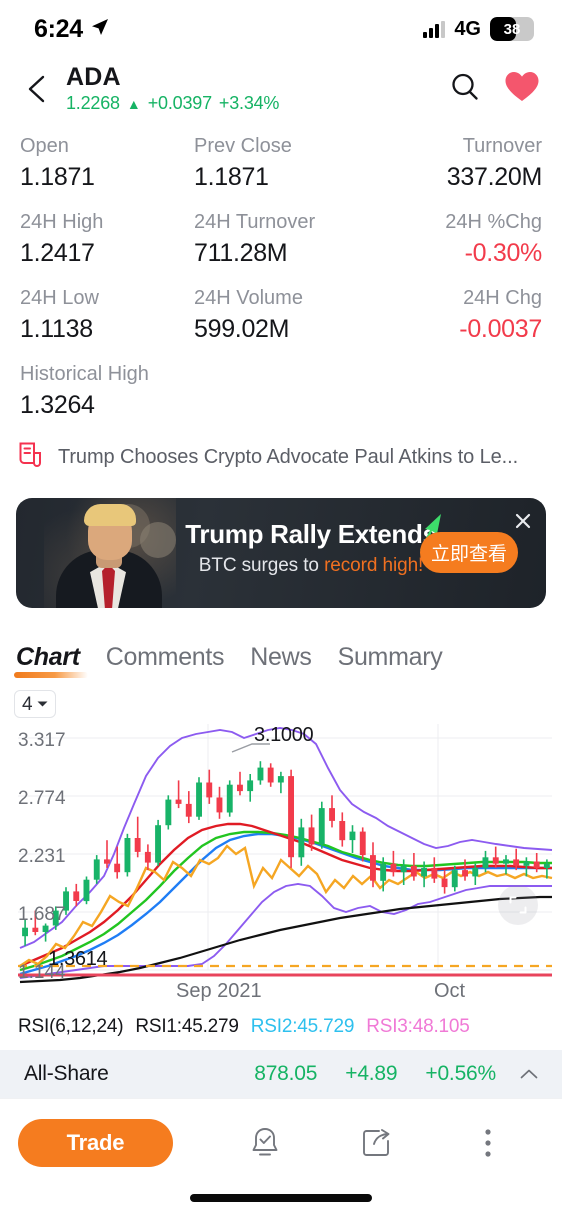 The image size is (562, 1218). Describe the element at coordinates (84, 374) in the screenshot. I see `stat-label: Historical High` at that location.